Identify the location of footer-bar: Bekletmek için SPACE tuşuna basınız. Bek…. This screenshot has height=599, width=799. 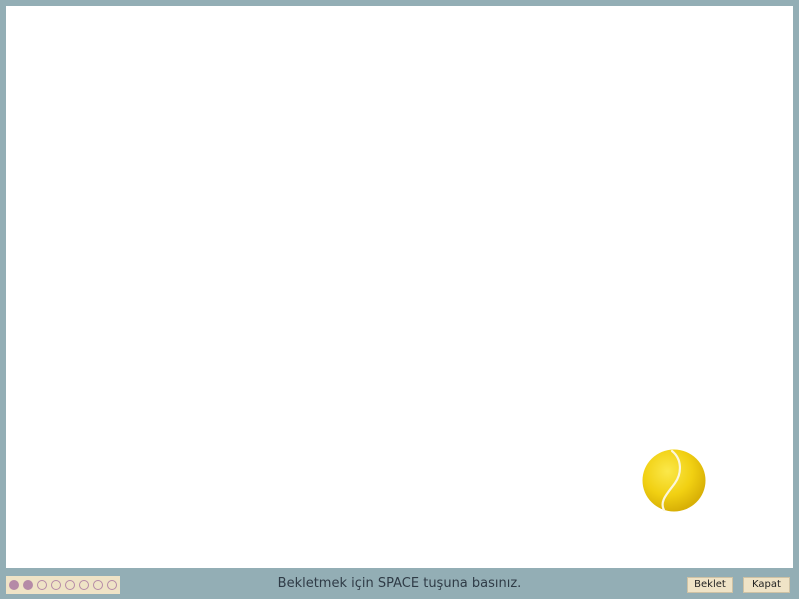
(399, 583).